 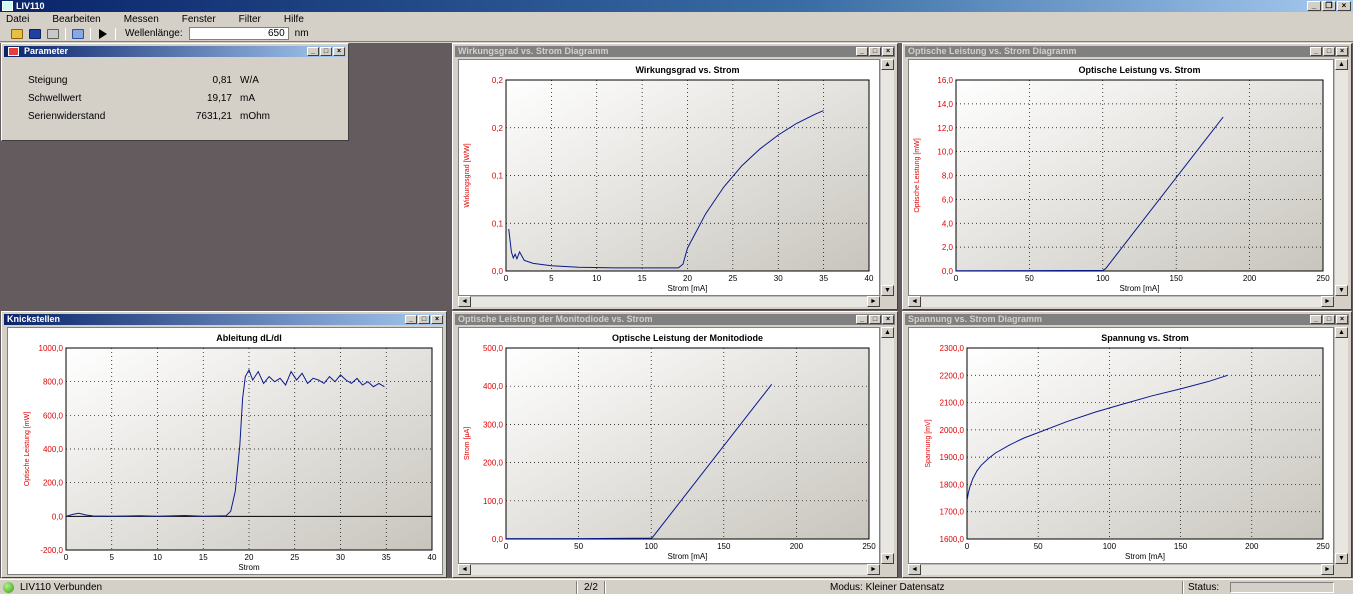 I want to click on x-tick-label: 5, so click(x=112, y=557).